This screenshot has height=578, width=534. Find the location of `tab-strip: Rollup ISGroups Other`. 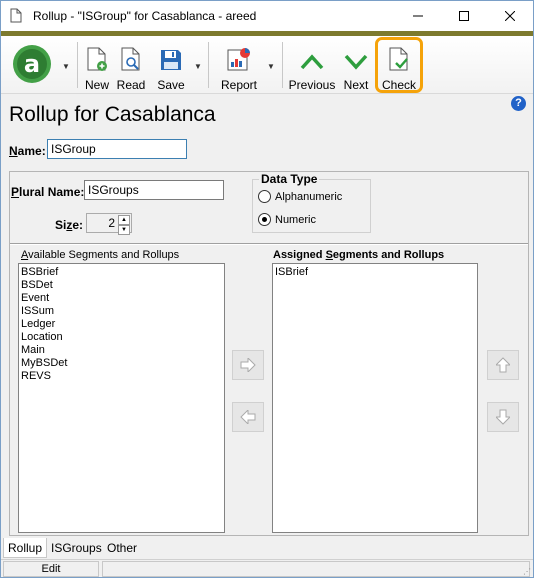

tab-strip: Rollup ISGroups Other is located at coordinates (267, 548).